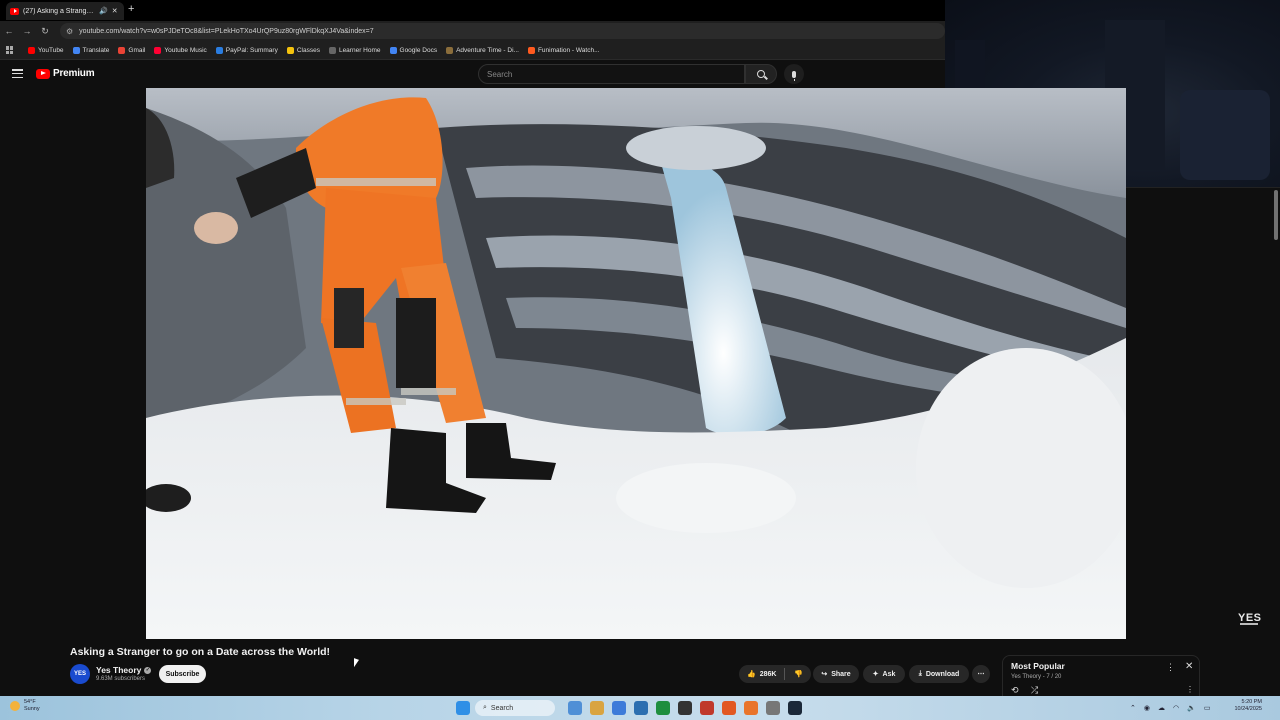  Describe the element at coordinates (148, 670) in the screenshot. I see `verified-check-icon: ✓` at that location.